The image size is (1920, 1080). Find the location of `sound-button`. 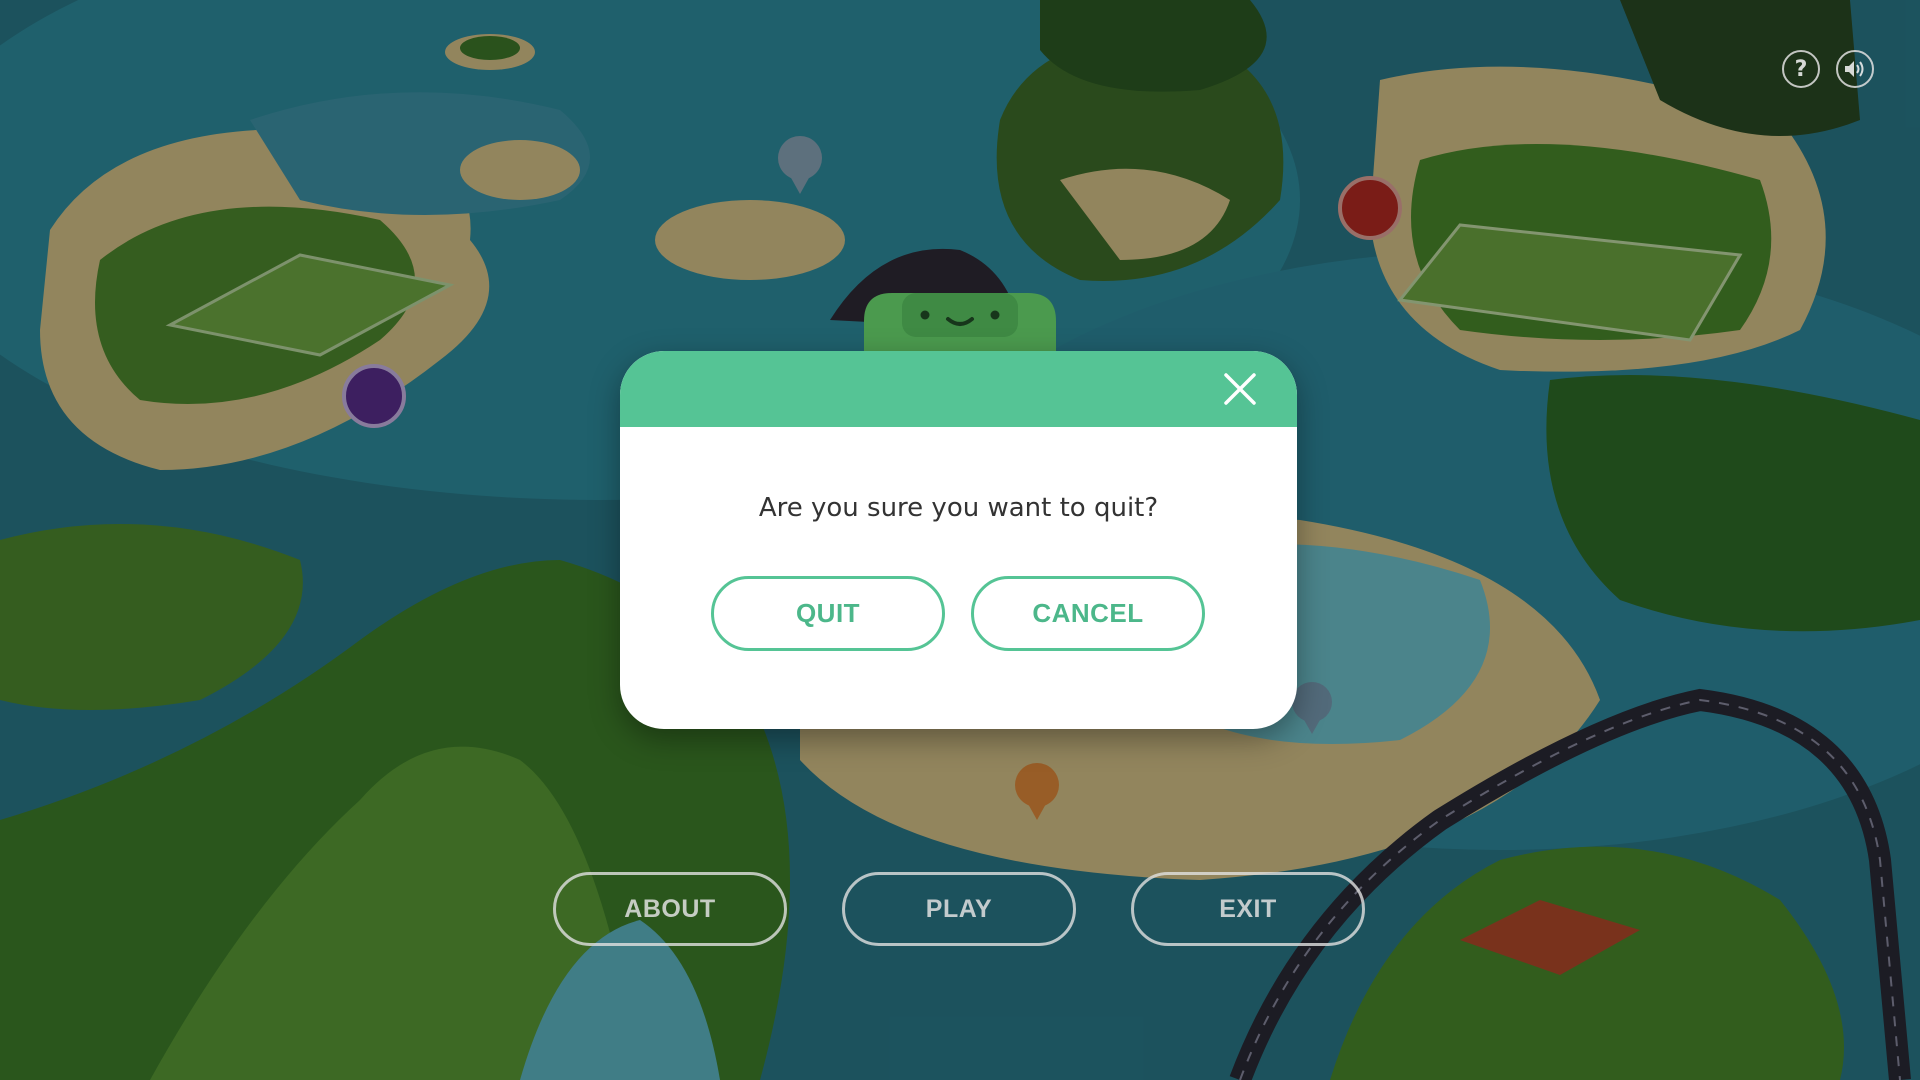

sound-button is located at coordinates (1855, 69).